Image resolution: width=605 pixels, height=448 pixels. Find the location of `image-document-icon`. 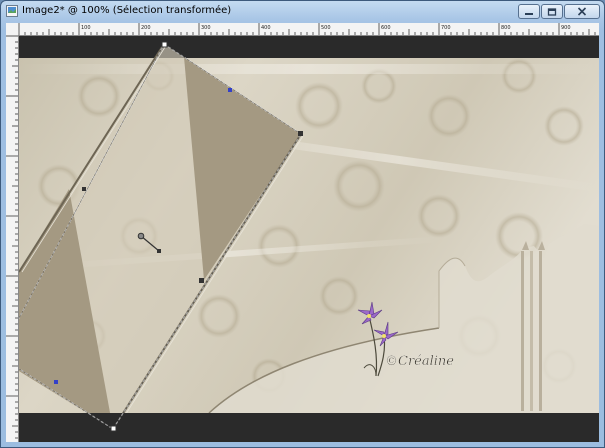

image-document-icon is located at coordinates (12, 11).